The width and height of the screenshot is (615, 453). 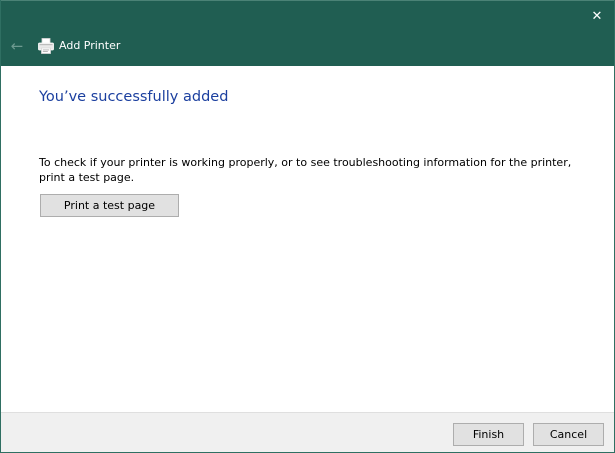 I want to click on cancel-button: Cancel, so click(x=568, y=434).